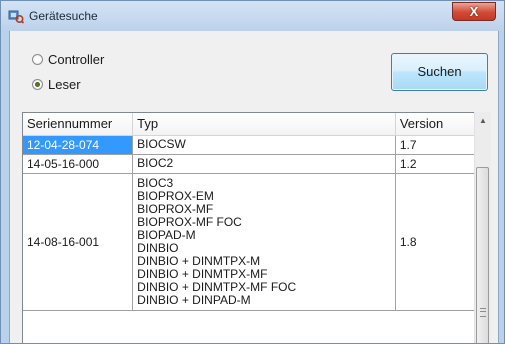  I want to click on table-row: 12-04-28-074 BIOCSW 1.7, so click(255, 145).